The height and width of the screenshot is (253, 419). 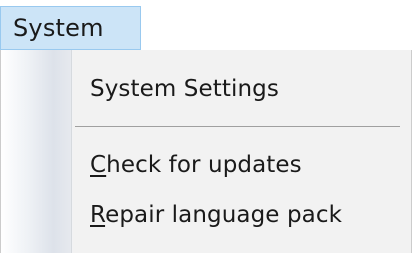 What do you see at coordinates (224, 215) in the screenshot?
I see `menu-item-repair-language-pack-text: epair language pack` at bounding box center [224, 215].